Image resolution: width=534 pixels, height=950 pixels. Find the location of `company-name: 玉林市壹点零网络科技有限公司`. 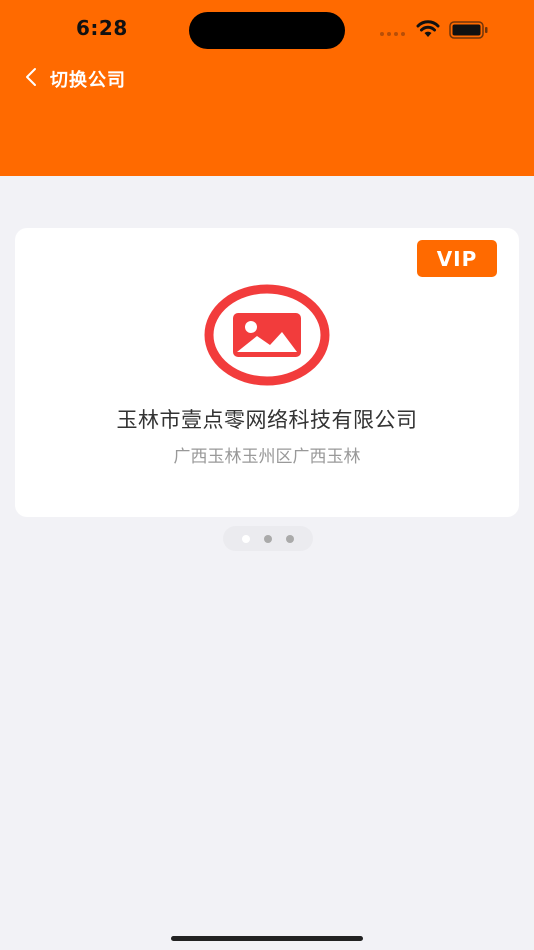

company-name: 玉林市壹点零网络科技有限公司 is located at coordinates (267, 420).